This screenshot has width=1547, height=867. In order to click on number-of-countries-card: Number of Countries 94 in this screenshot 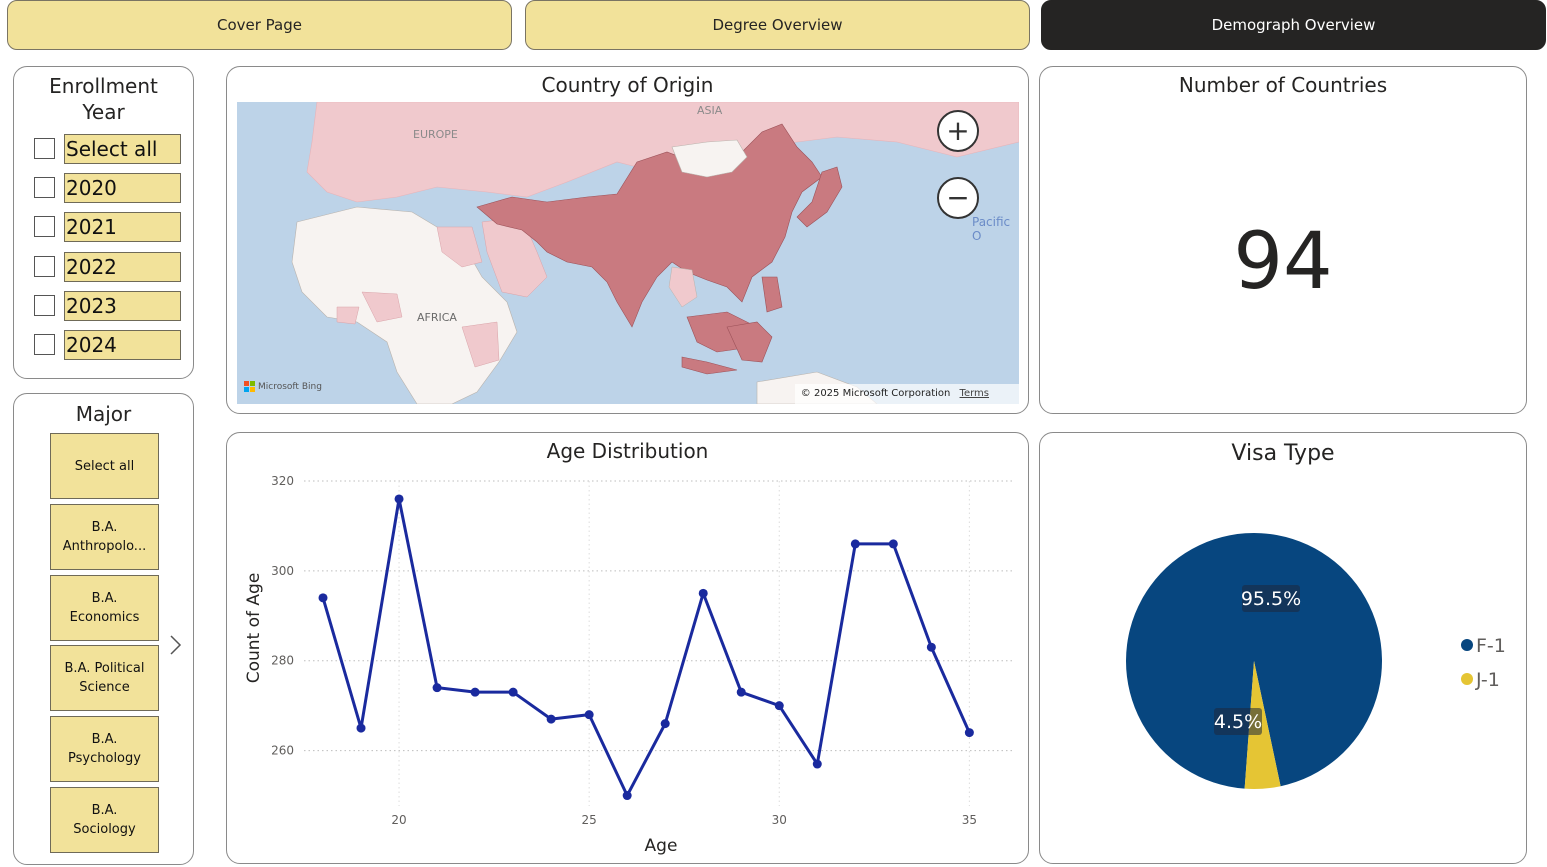, I will do `click(1283, 240)`.